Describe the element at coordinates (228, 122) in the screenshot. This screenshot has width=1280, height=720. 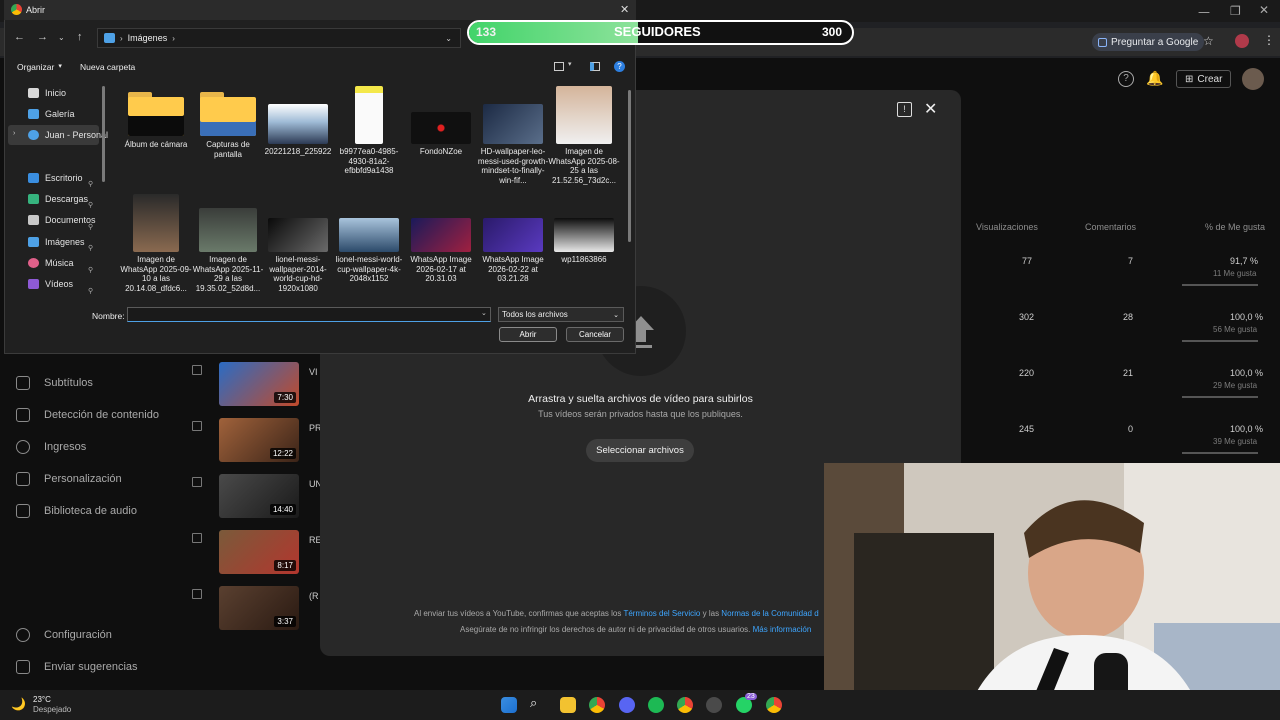
I see `file-tile: Capturas de pantalla` at that location.